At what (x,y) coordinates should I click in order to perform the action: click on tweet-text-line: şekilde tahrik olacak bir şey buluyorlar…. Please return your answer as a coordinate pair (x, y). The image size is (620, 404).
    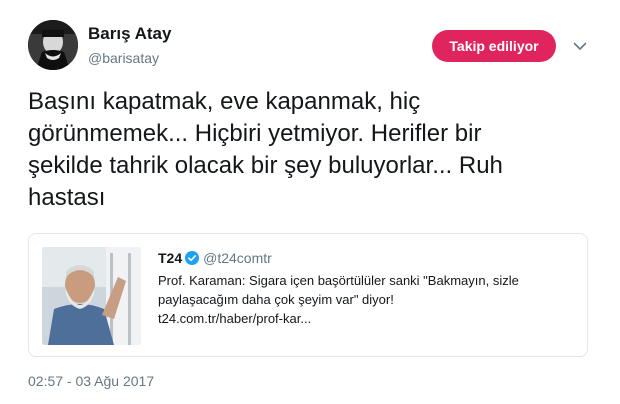
    Looking at the image, I should click on (265, 165).